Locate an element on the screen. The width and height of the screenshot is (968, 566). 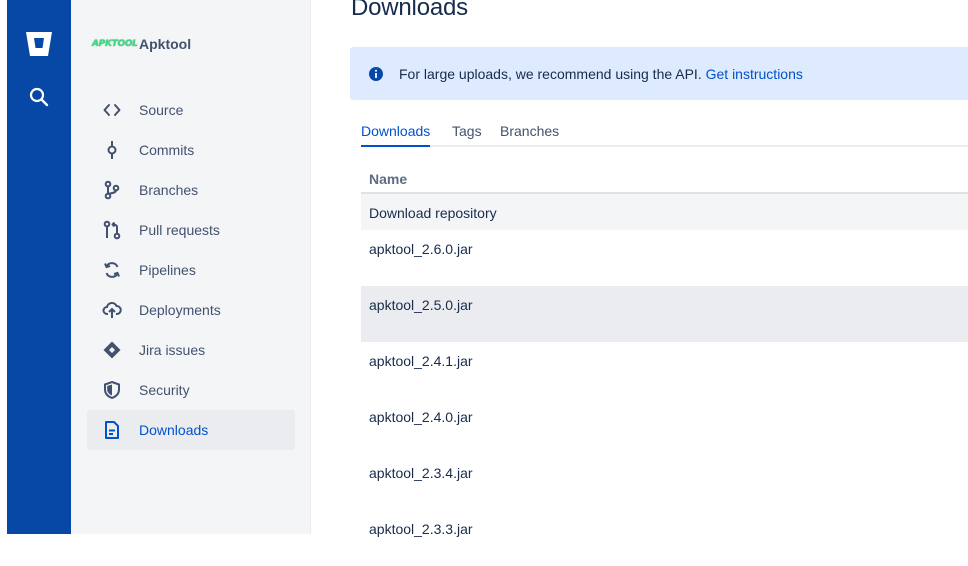
sidebar-item-downloads: Downloads is located at coordinates (191, 430).